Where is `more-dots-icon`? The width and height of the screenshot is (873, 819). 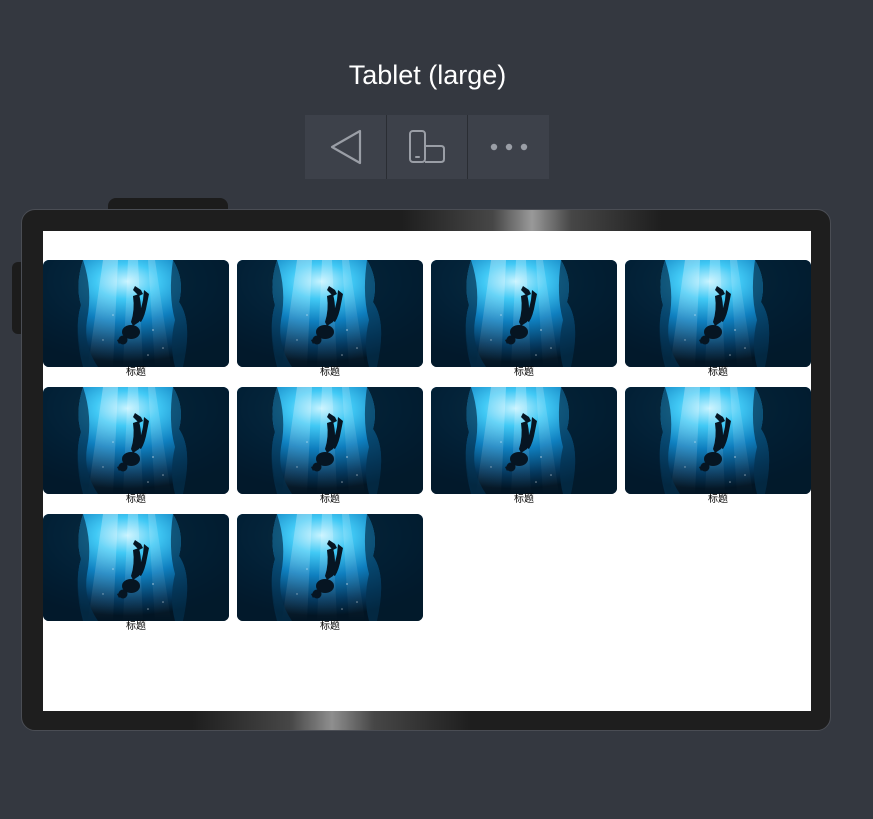
more-dots-icon is located at coordinates (508, 147).